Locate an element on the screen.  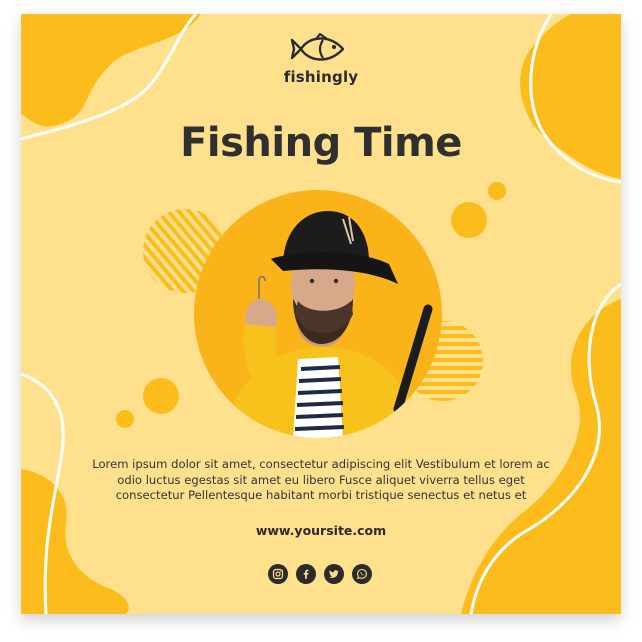
fisherman-photo is located at coordinates (318, 314).